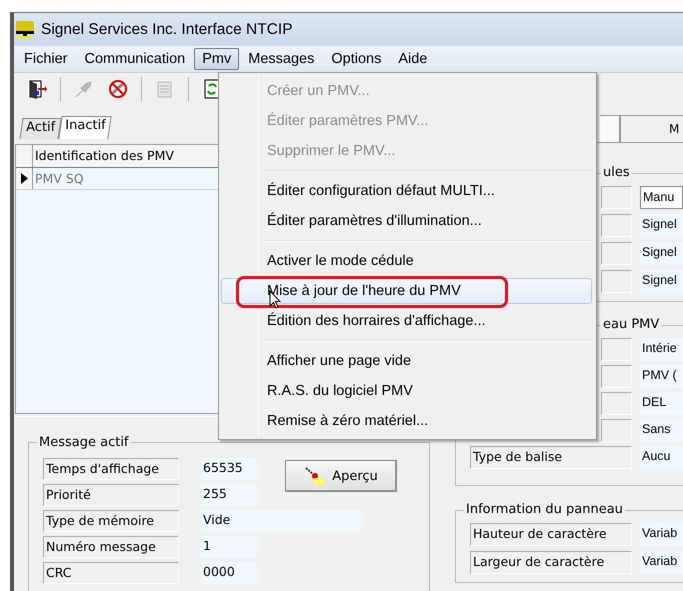 The height and width of the screenshot is (591, 683). What do you see at coordinates (25, 29) in the screenshot?
I see `app-logo-icon` at bounding box center [25, 29].